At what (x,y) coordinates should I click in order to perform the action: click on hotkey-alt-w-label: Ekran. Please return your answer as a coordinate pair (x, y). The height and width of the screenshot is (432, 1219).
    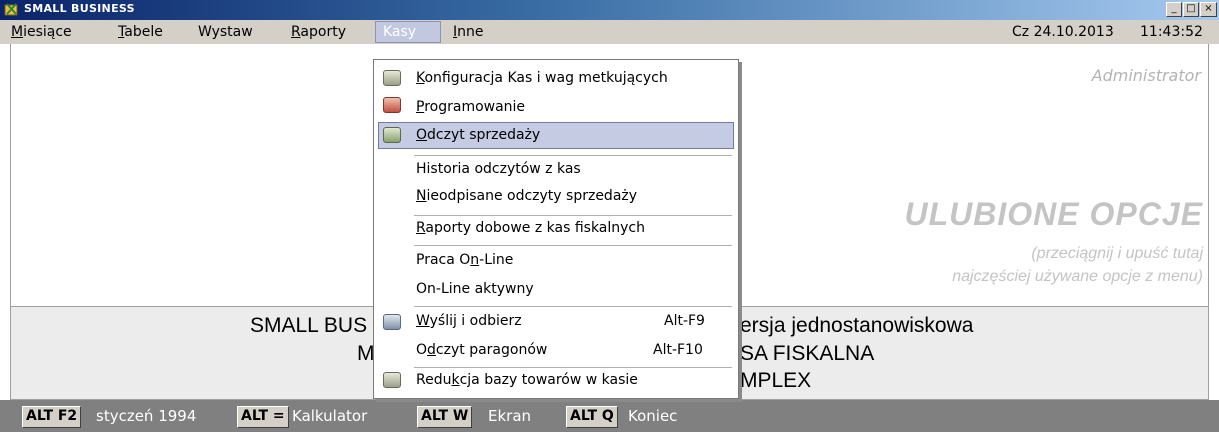
    Looking at the image, I should click on (510, 416).